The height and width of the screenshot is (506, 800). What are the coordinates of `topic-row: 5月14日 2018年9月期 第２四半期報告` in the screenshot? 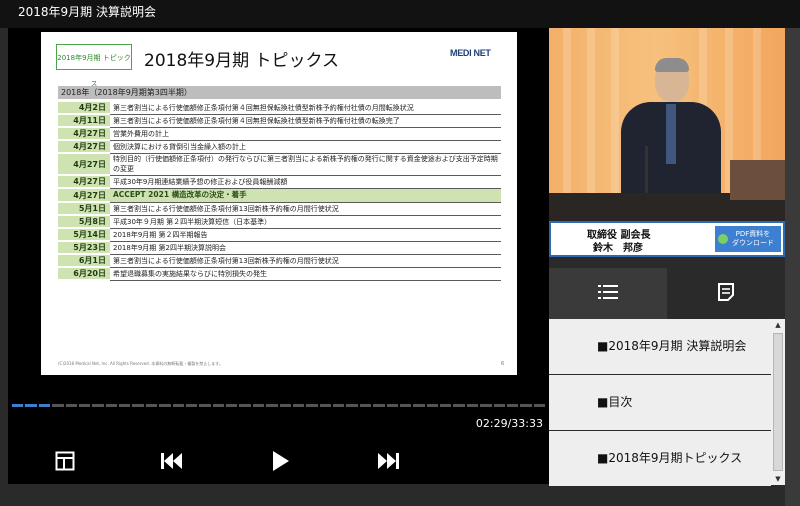 It's located at (279, 235).